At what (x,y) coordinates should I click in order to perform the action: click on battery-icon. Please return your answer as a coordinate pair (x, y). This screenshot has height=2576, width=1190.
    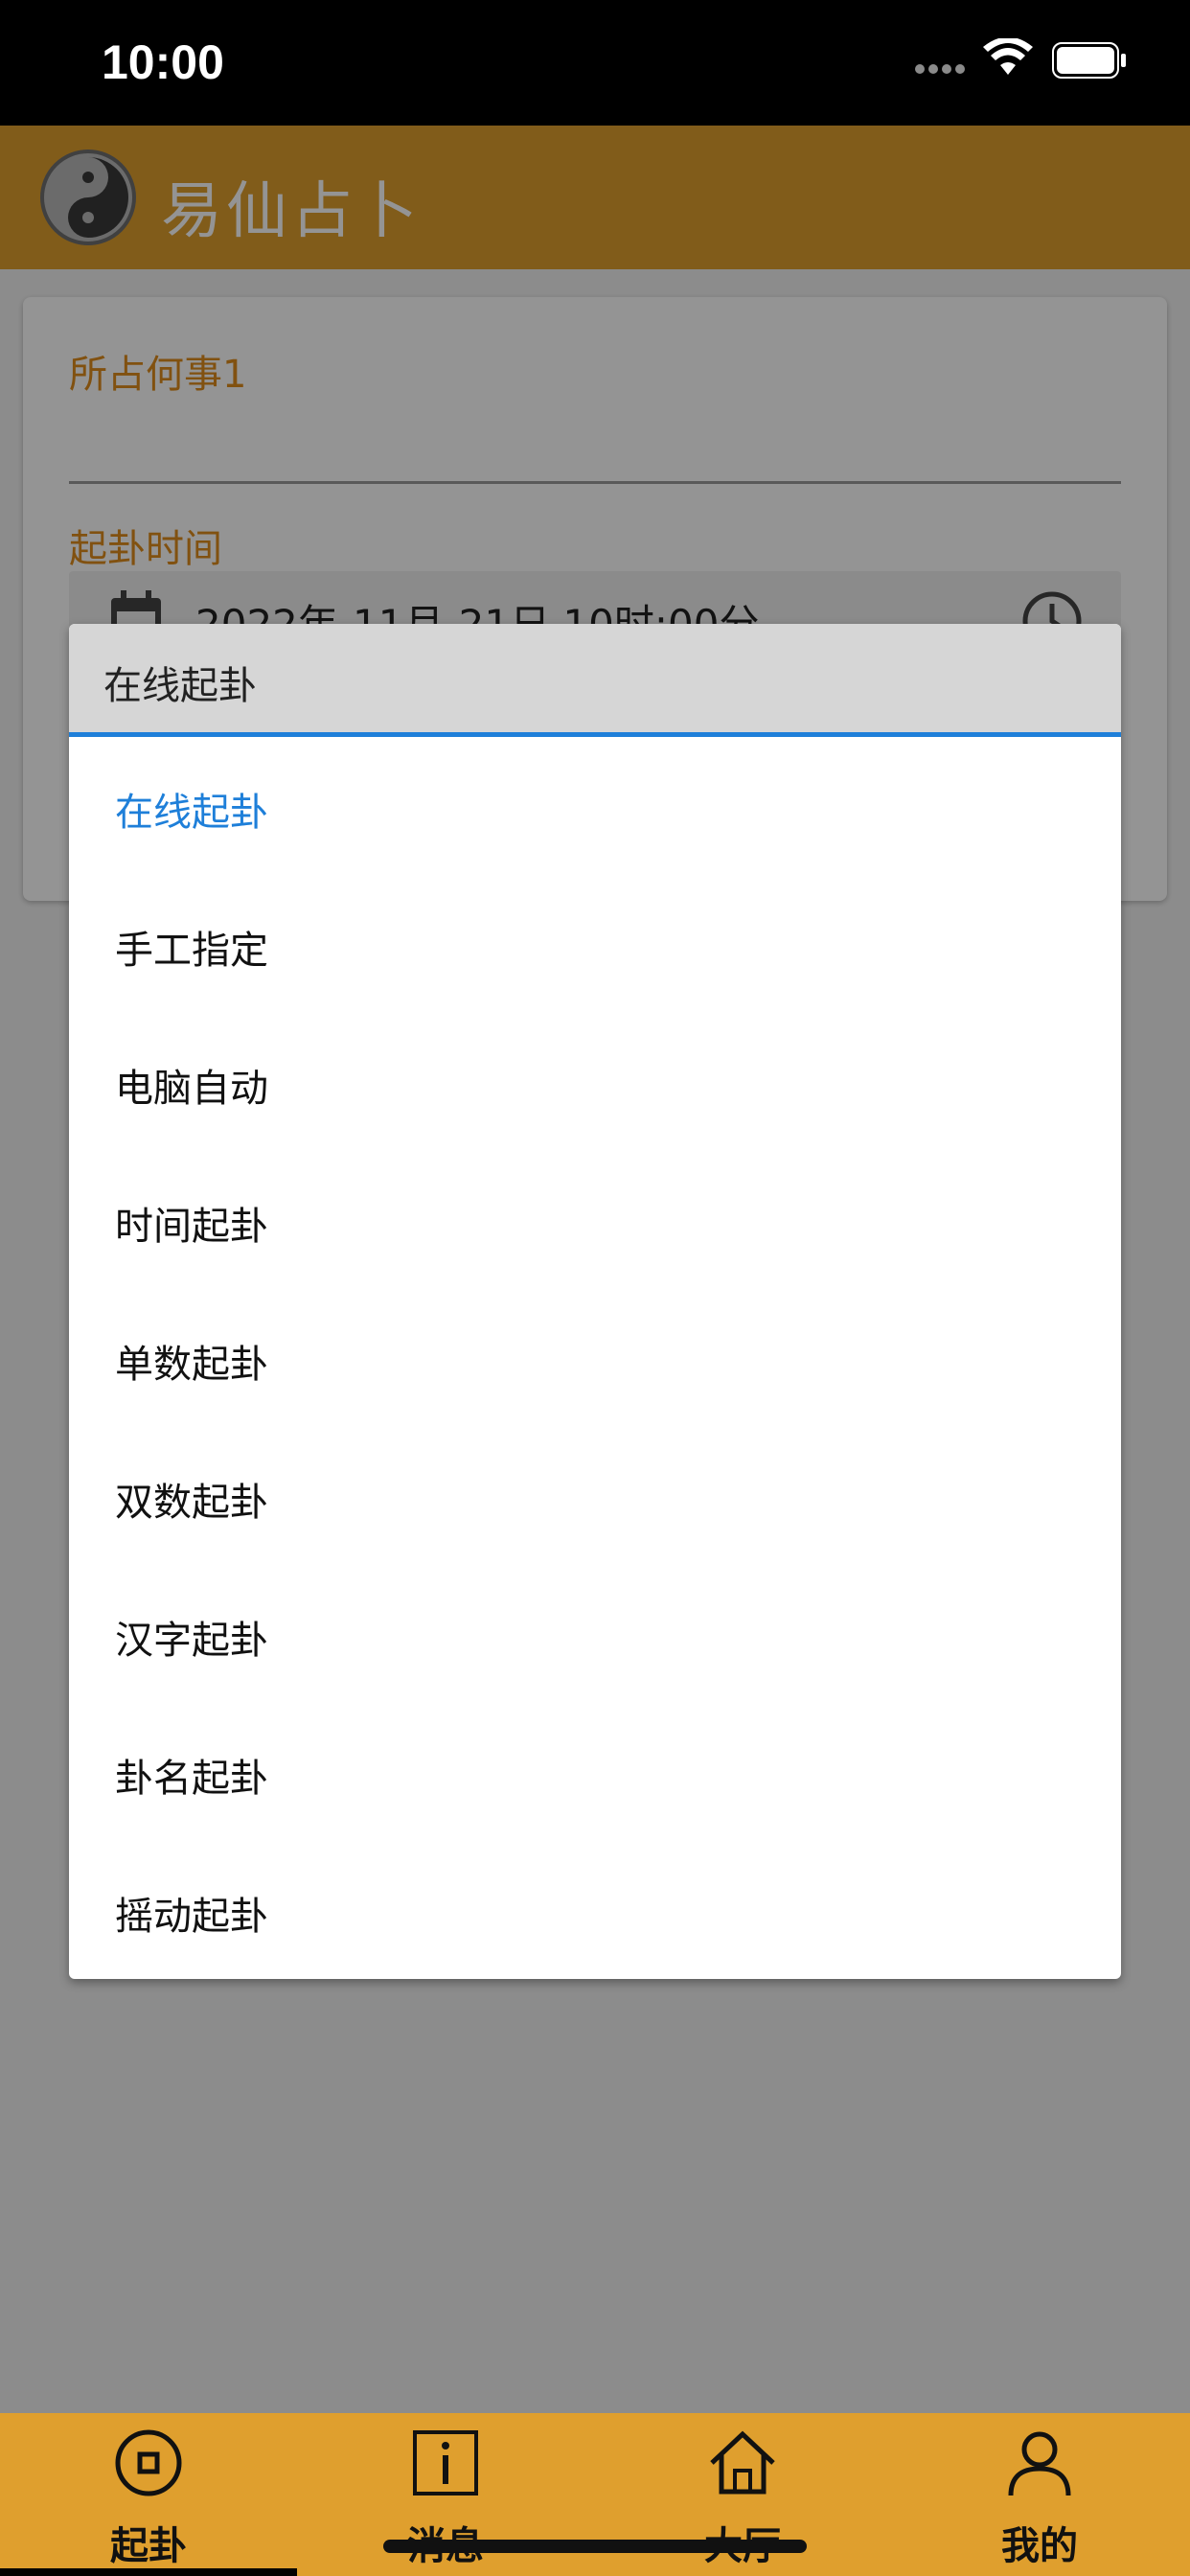
    Looking at the image, I should click on (1091, 62).